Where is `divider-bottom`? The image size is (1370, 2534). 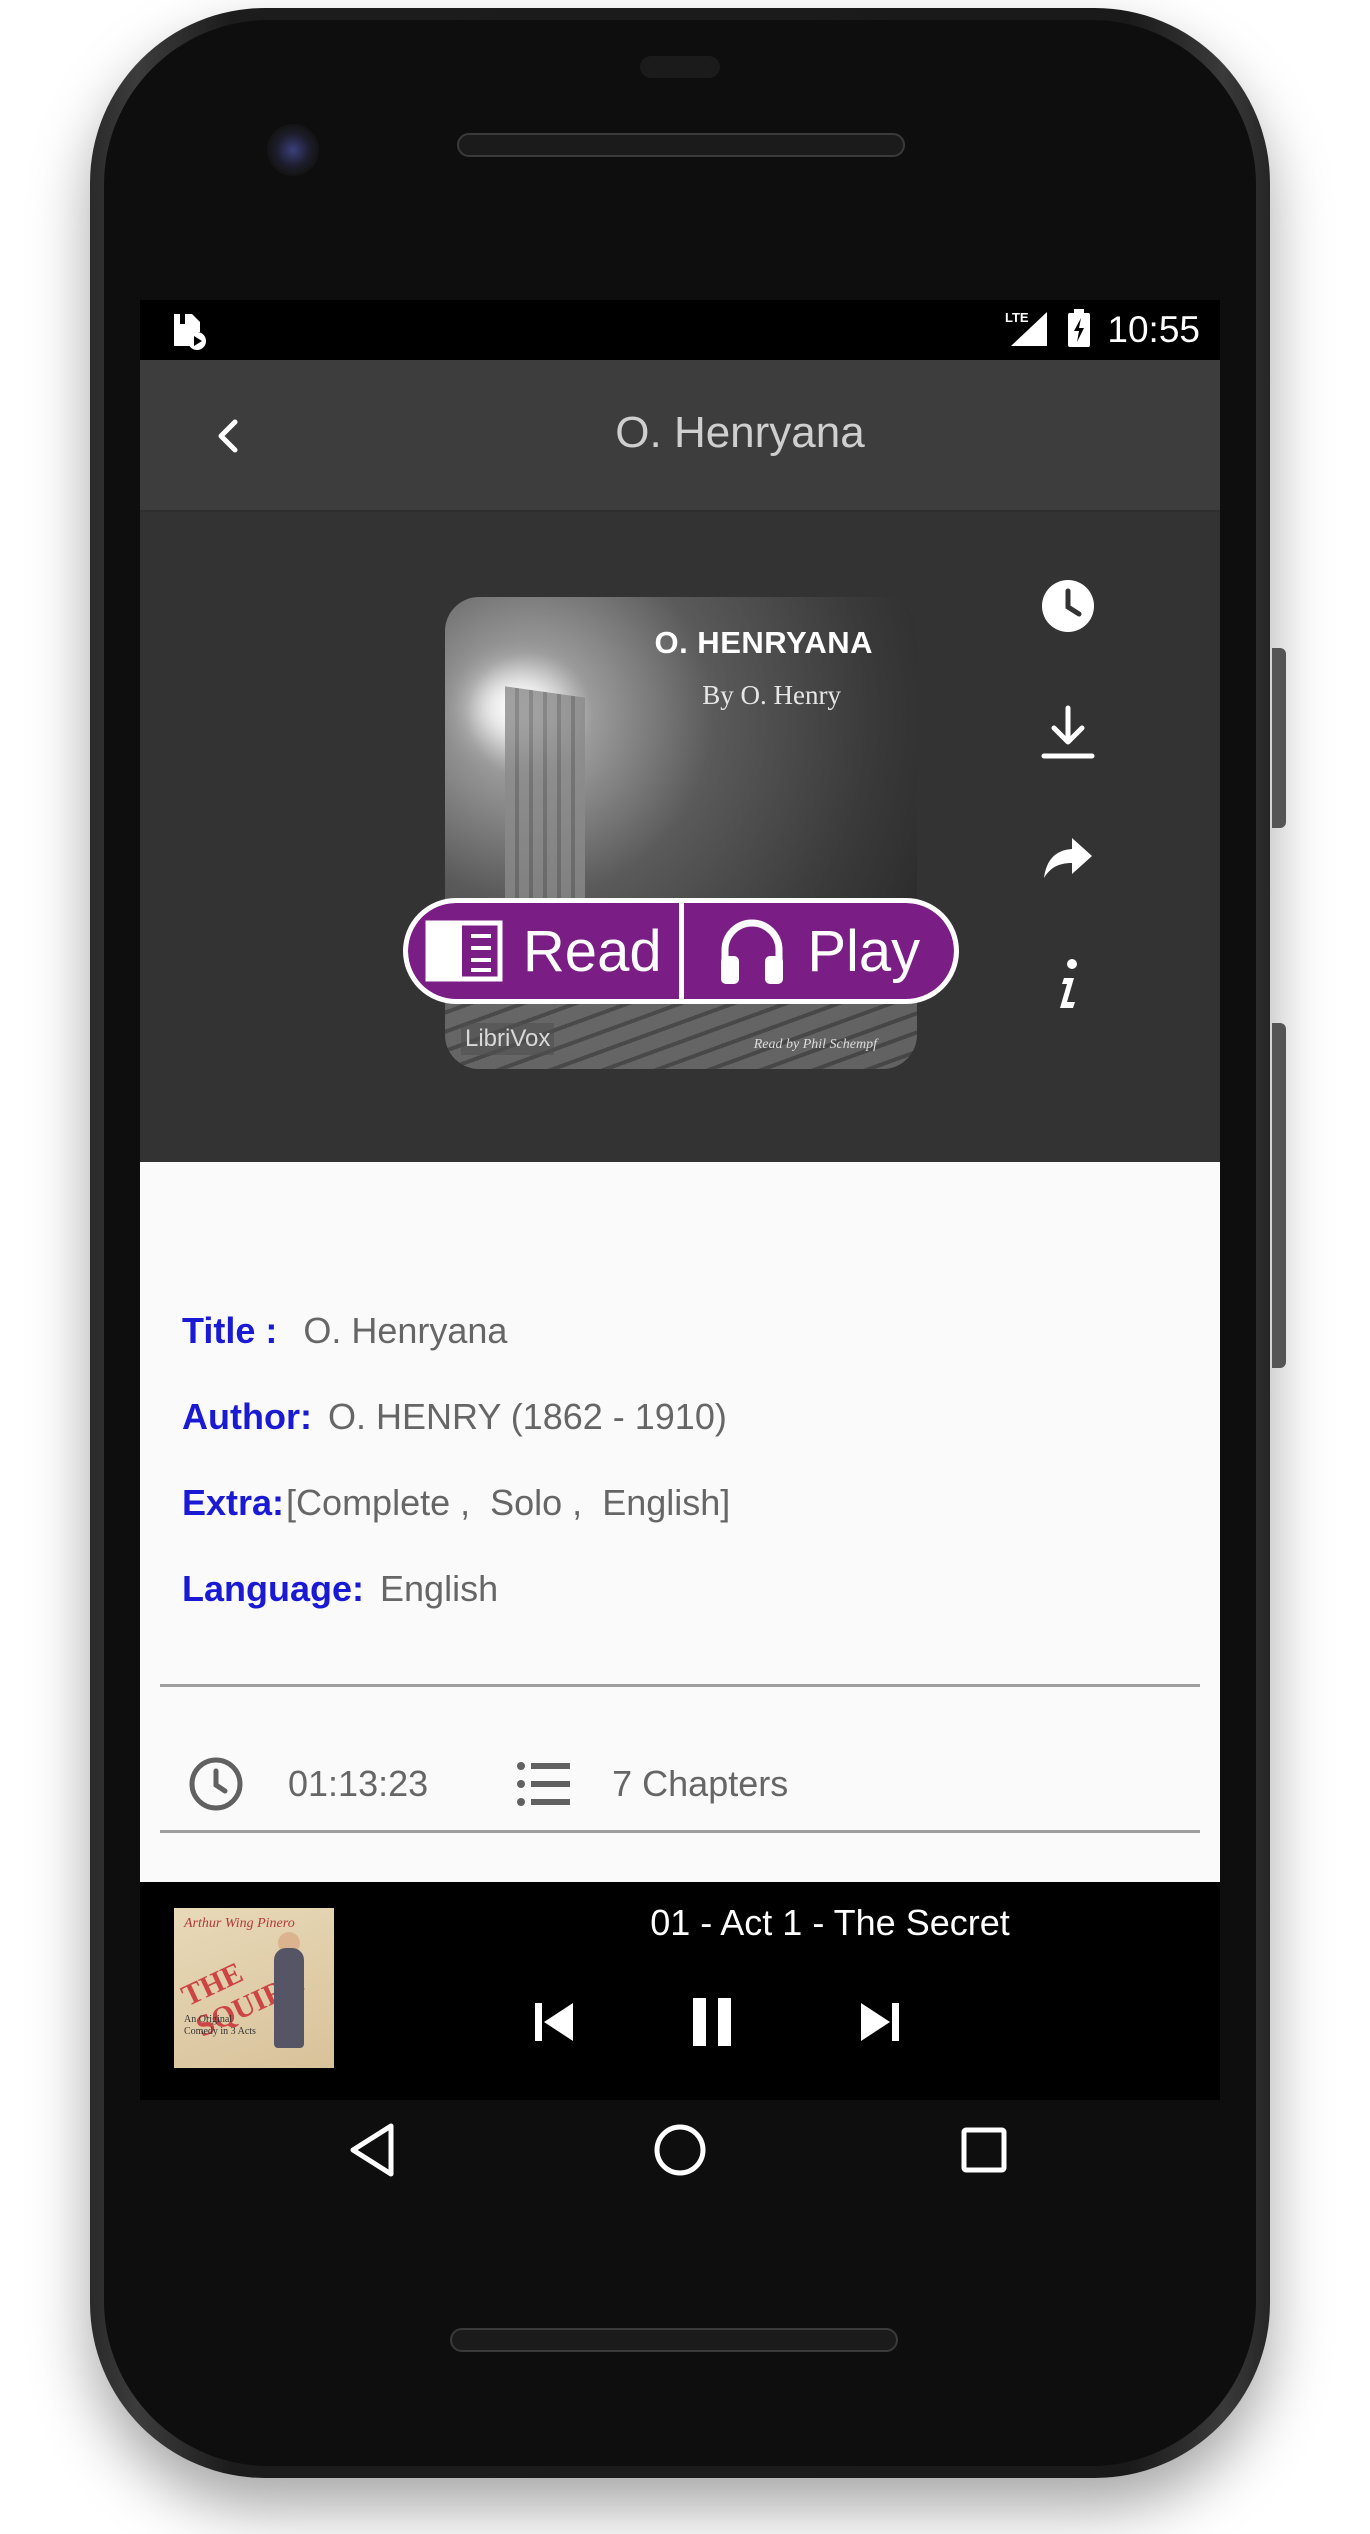 divider-bottom is located at coordinates (680, 1831).